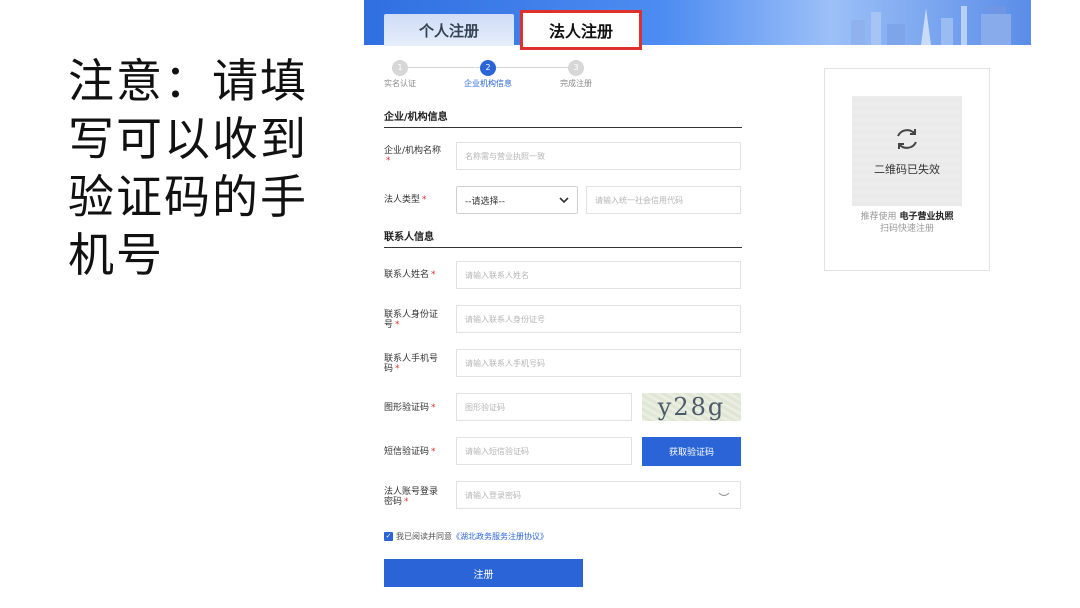 The width and height of the screenshot is (1080, 608). I want to click on step-number: 2, so click(488, 68).